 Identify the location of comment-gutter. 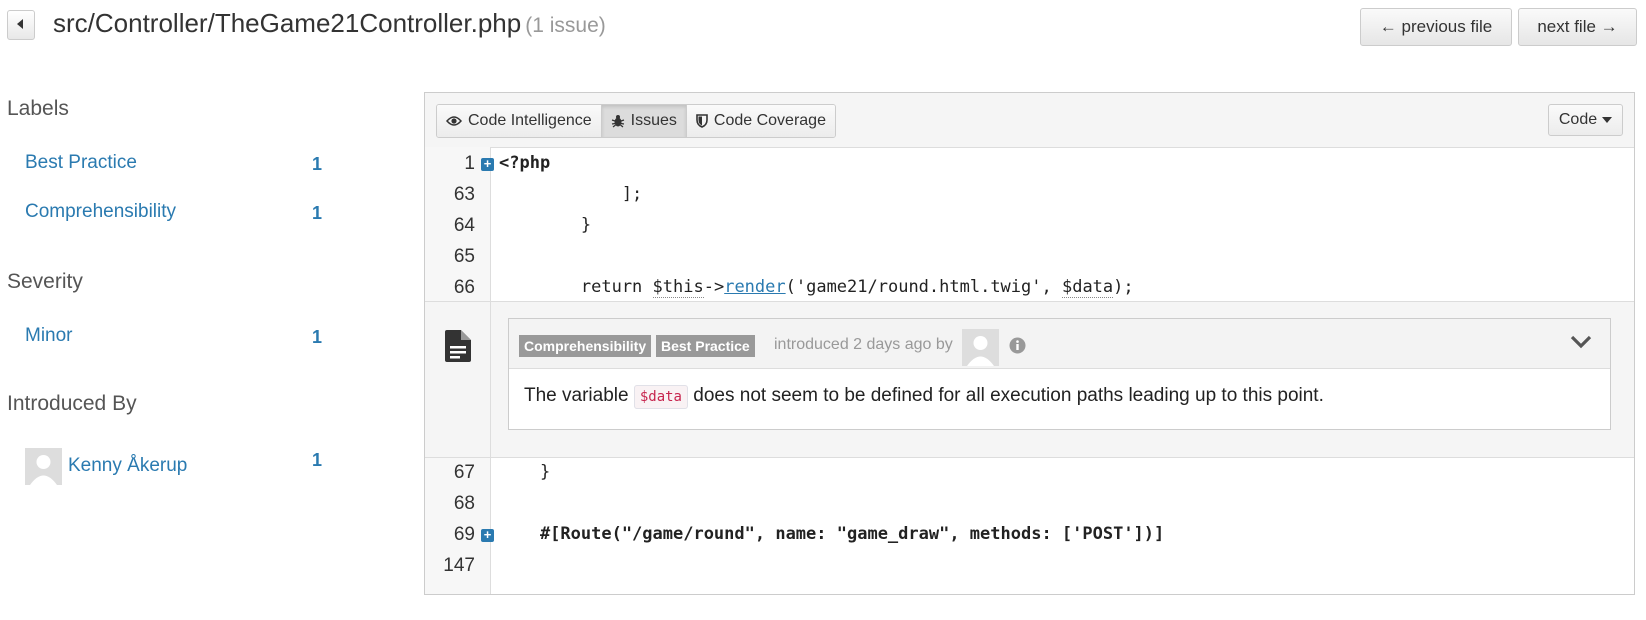
(458, 379).